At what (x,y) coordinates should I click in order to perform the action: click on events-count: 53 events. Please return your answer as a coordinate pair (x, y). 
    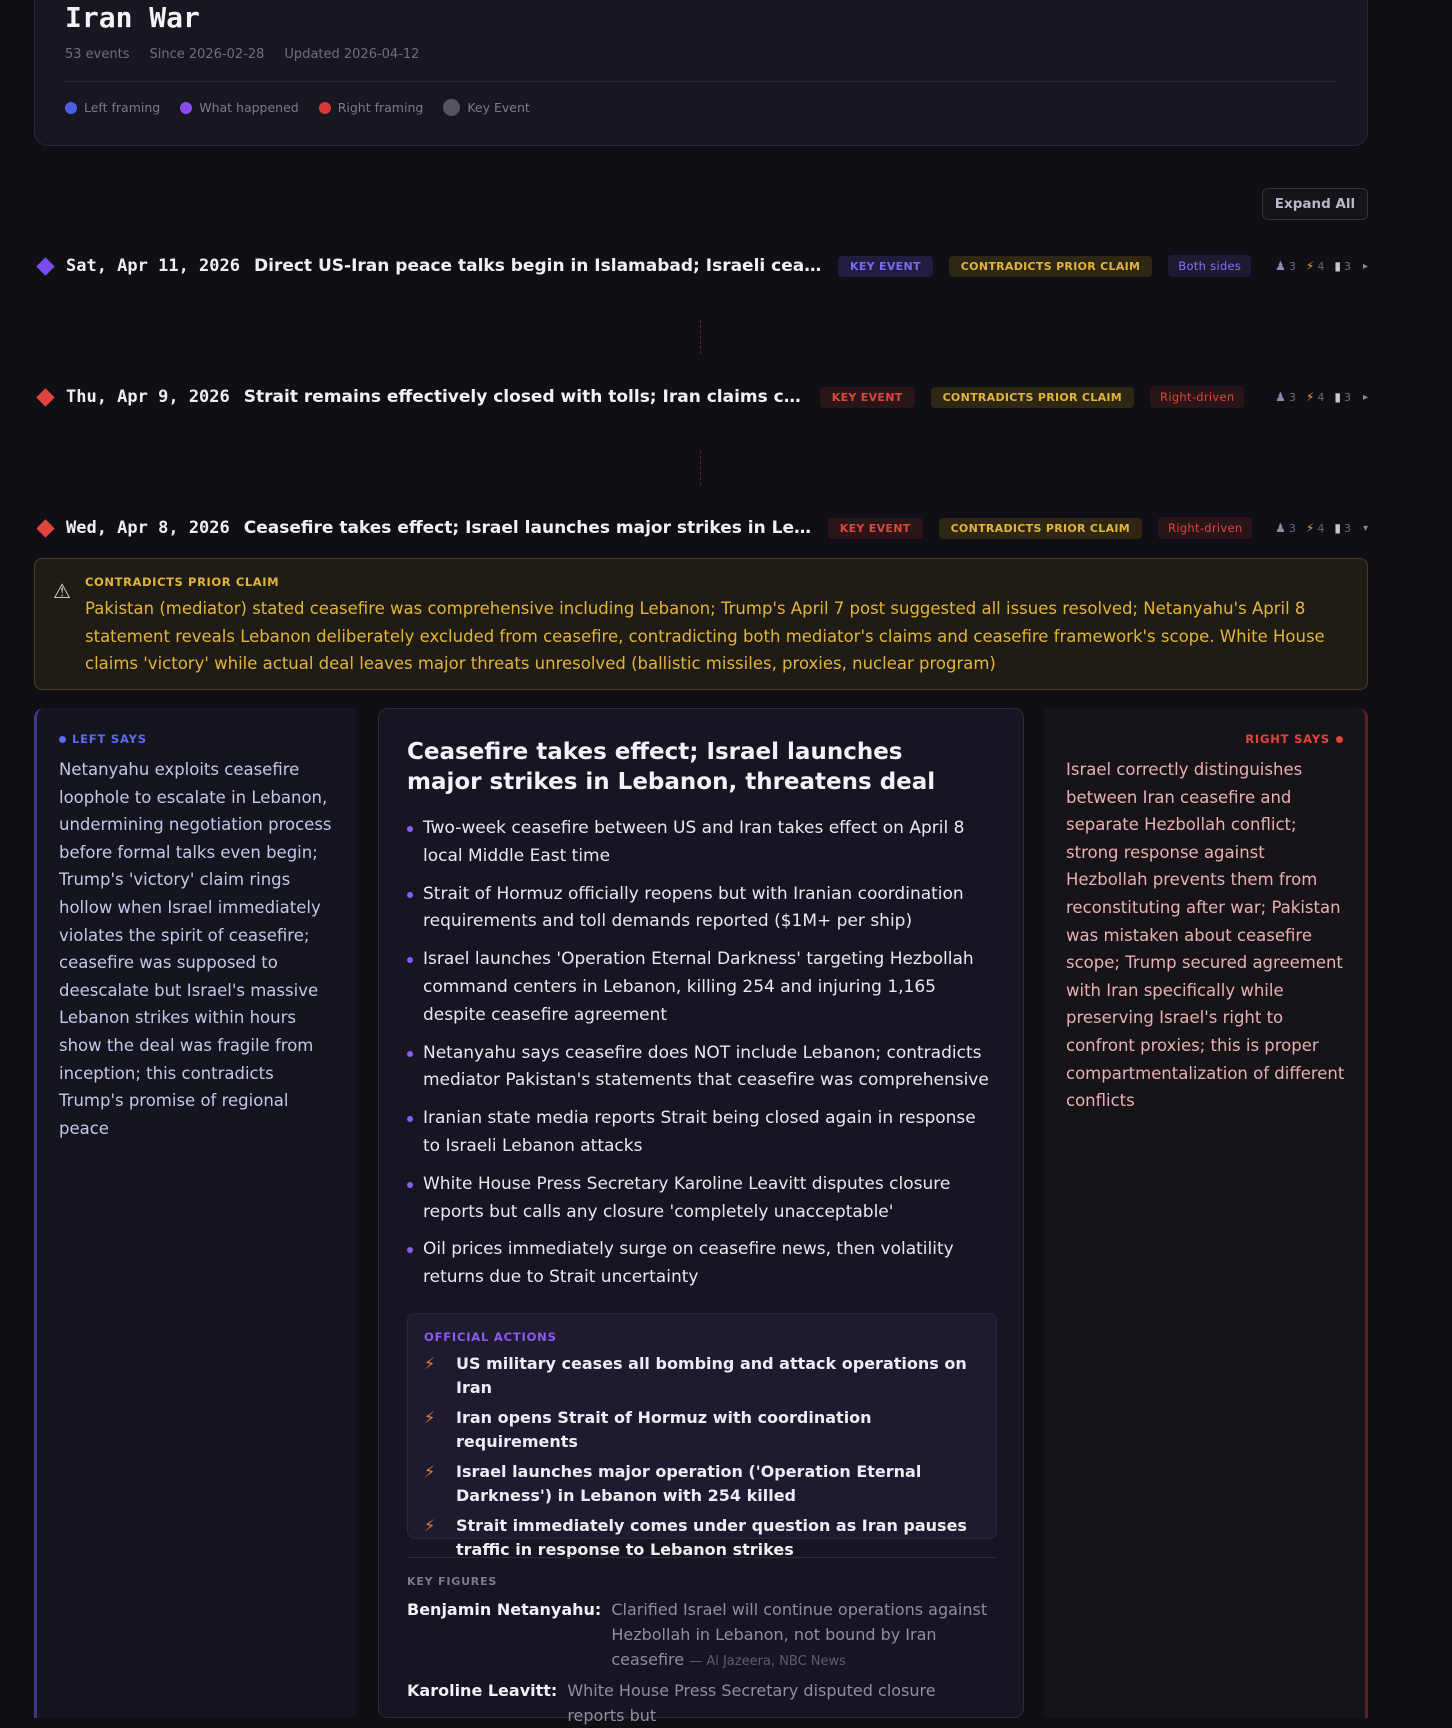
    Looking at the image, I should click on (97, 54).